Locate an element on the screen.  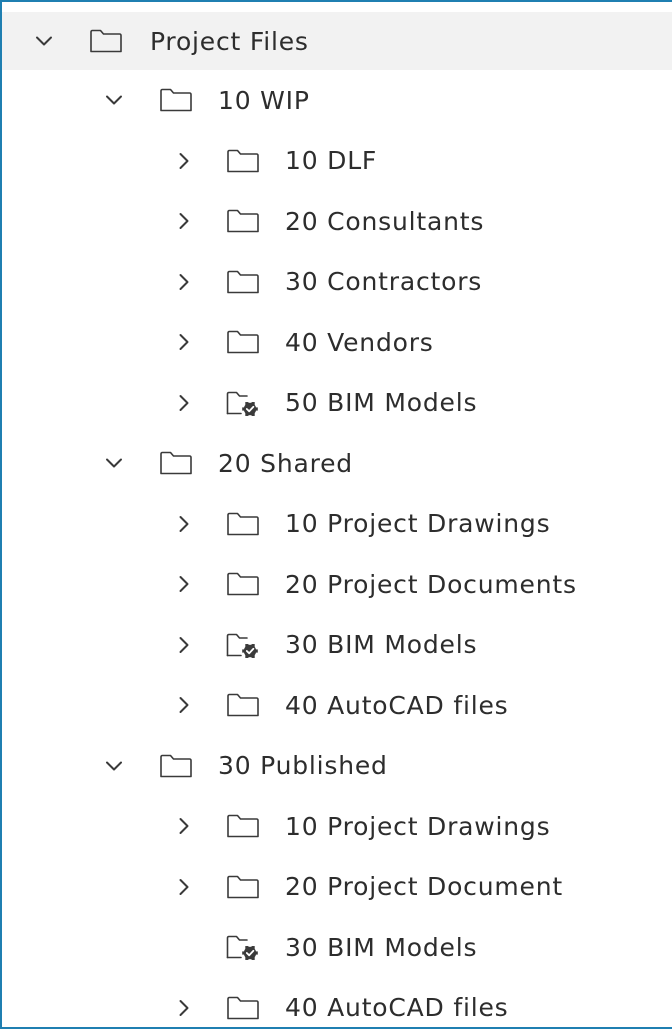
folder-label: 30 Published is located at coordinates (303, 766).